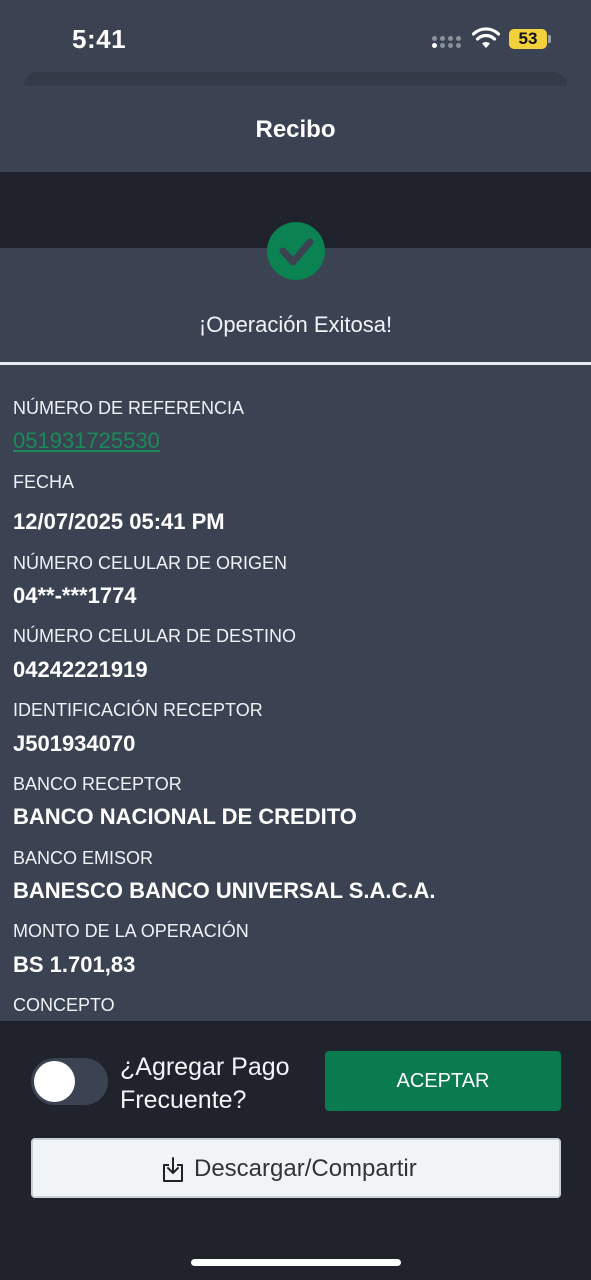  What do you see at coordinates (224, 890) in the screenshot?
I see `issuer-bank-value: BANESCO BANCO UNIVERSAL S.A.C.A.` at bounding box center [224, 890].